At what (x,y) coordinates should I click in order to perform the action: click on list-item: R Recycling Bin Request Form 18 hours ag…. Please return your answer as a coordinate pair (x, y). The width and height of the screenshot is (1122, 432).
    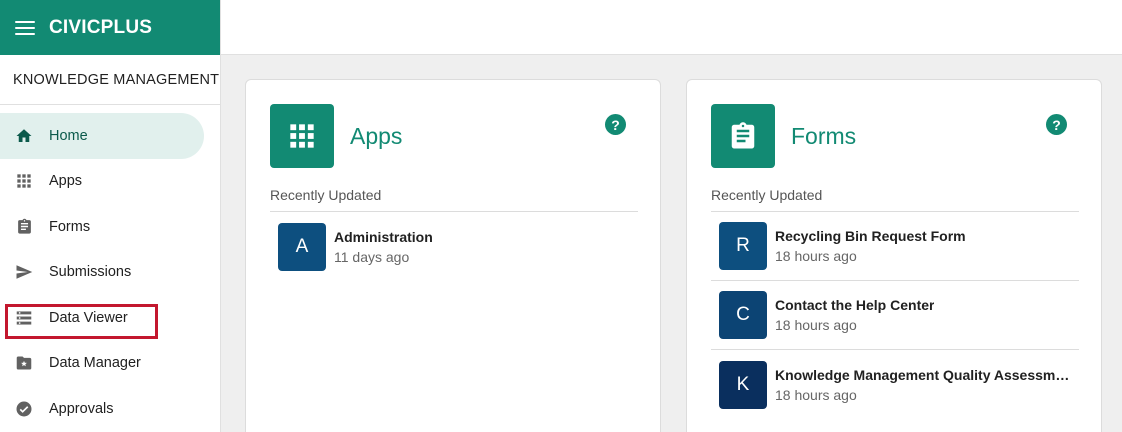
    Looking at the image, I should click on (895, 246).